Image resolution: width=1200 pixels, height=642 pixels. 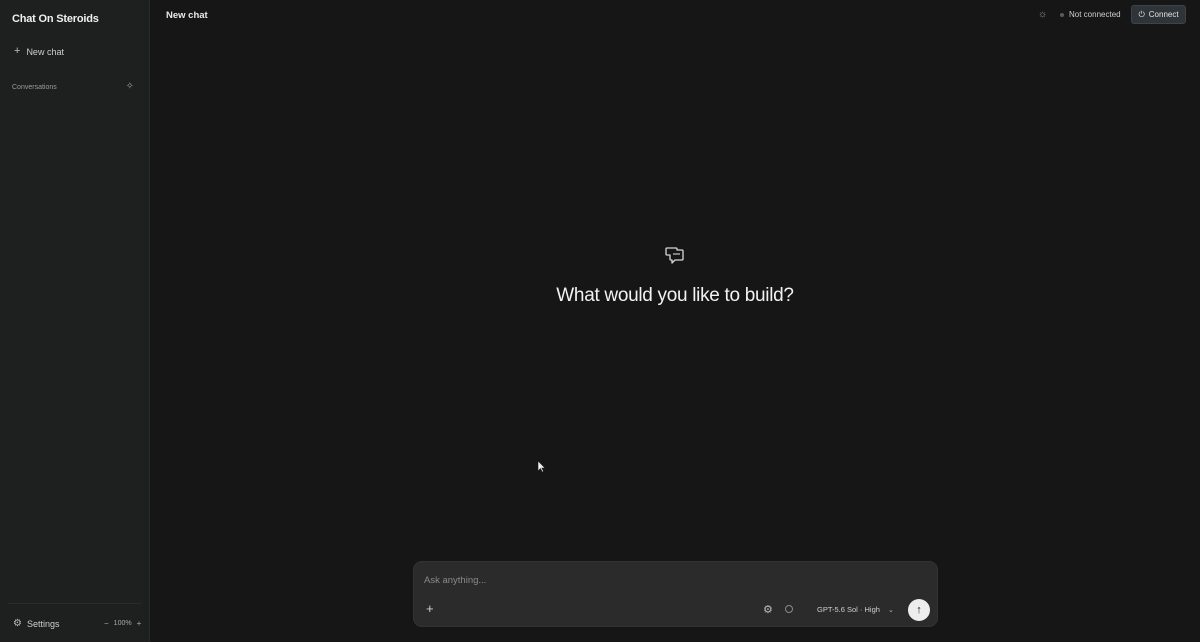 What do you see at coordinates (675, 594) in the screenshot?
I see `composer: + ⚙ GPT-5.6 Sol · High ⌄ ↑` at bounding box center [675, 594].